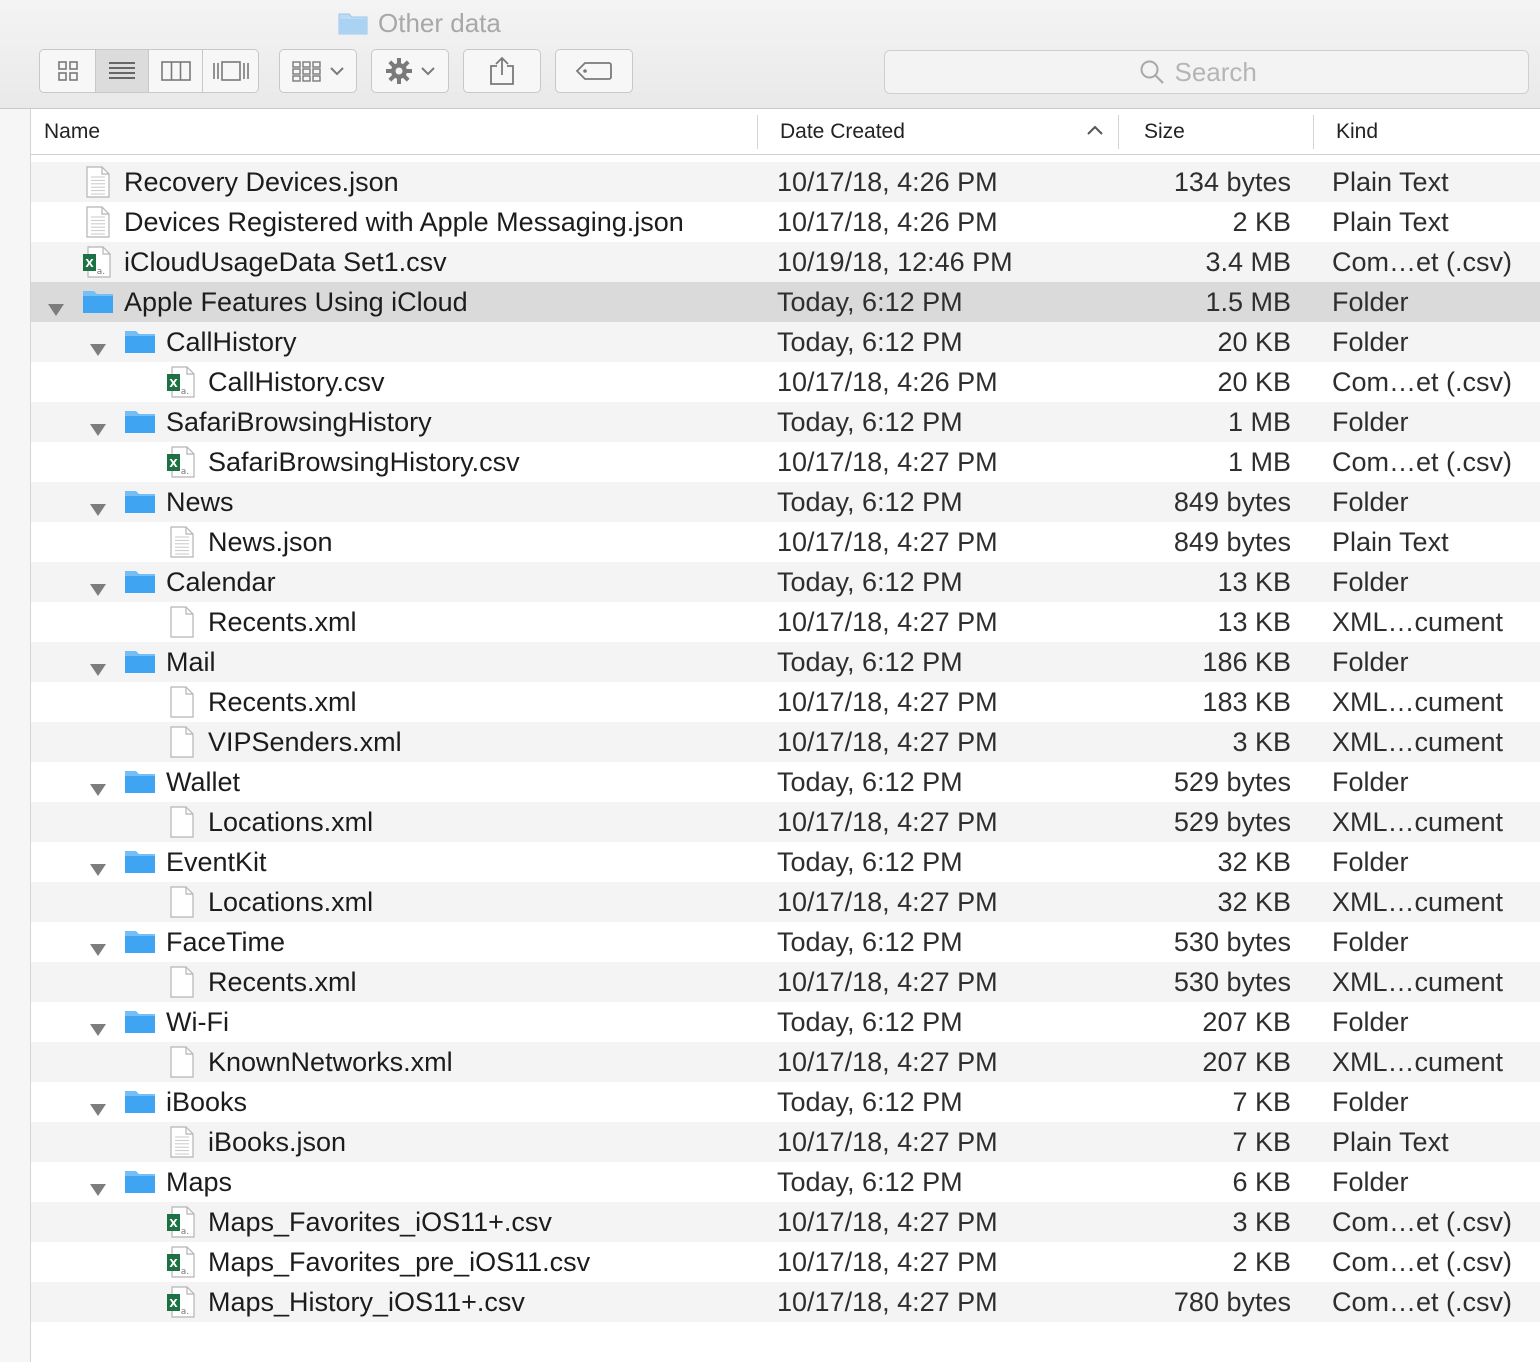  I want to click on date-created-column-header: Date Created, so click(842, 132).